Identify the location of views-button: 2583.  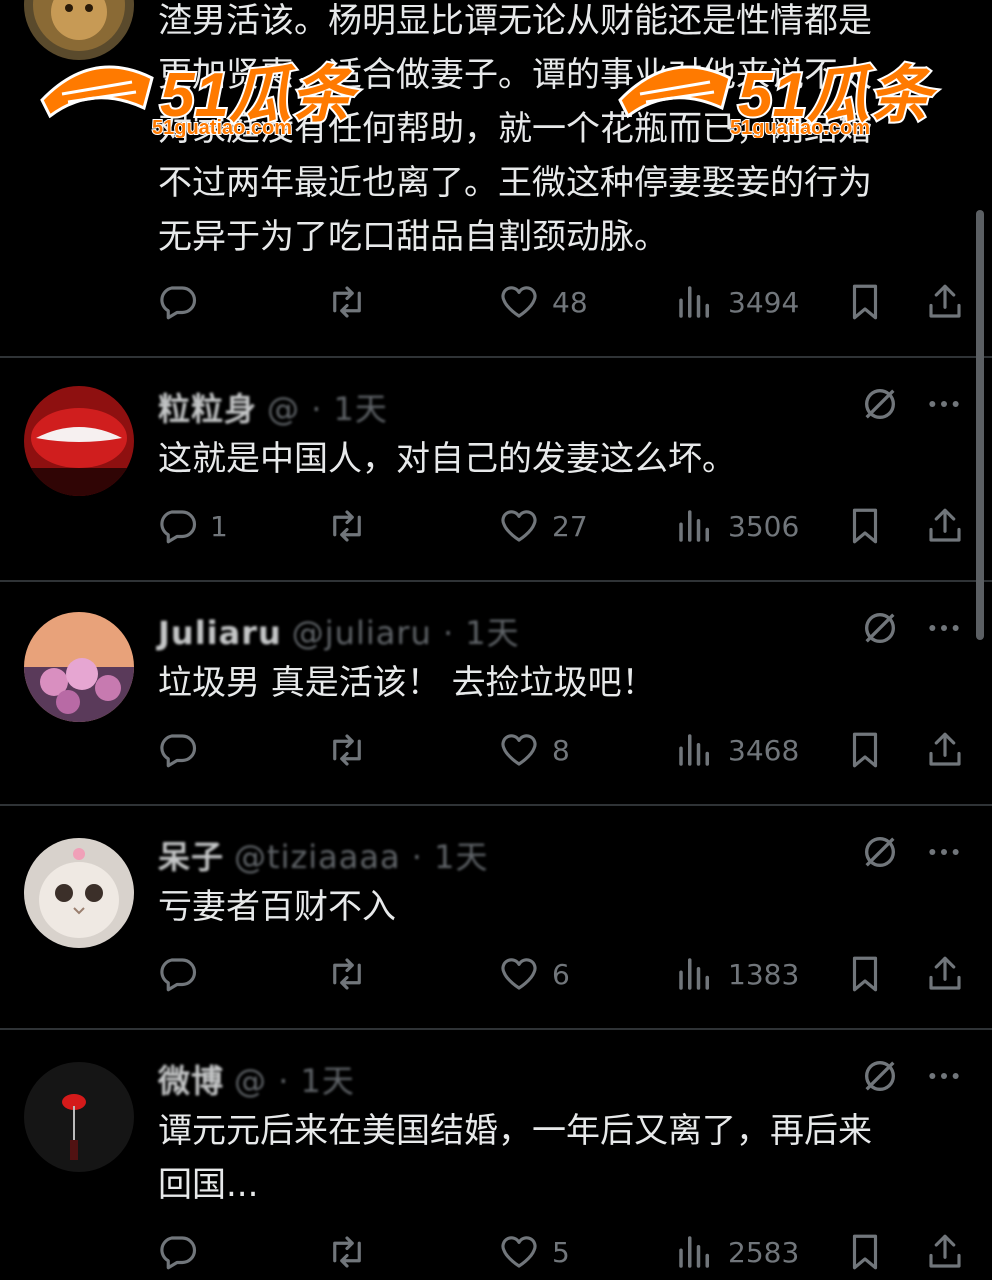
(736, 1252).